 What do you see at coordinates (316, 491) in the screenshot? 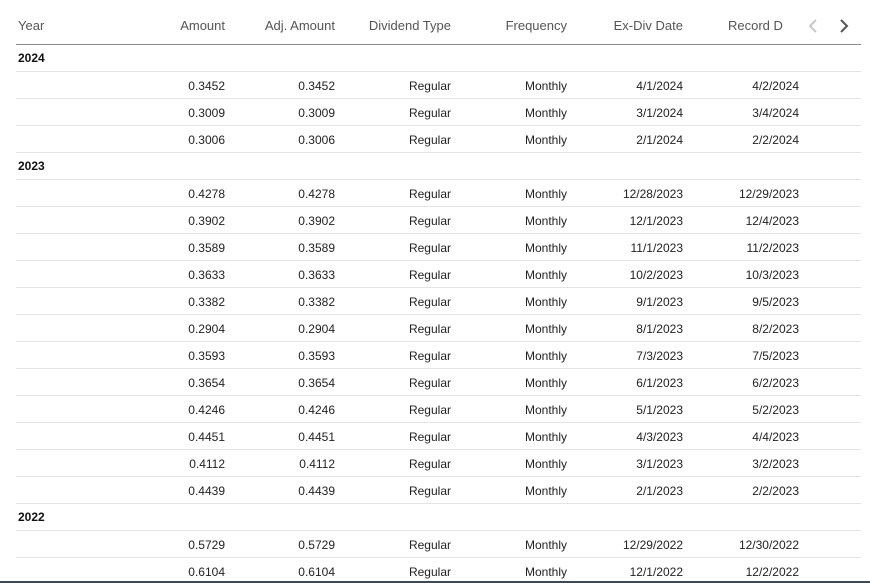
I see `adj-amount-cell: 0.4439` at bounding box center [316, 491].